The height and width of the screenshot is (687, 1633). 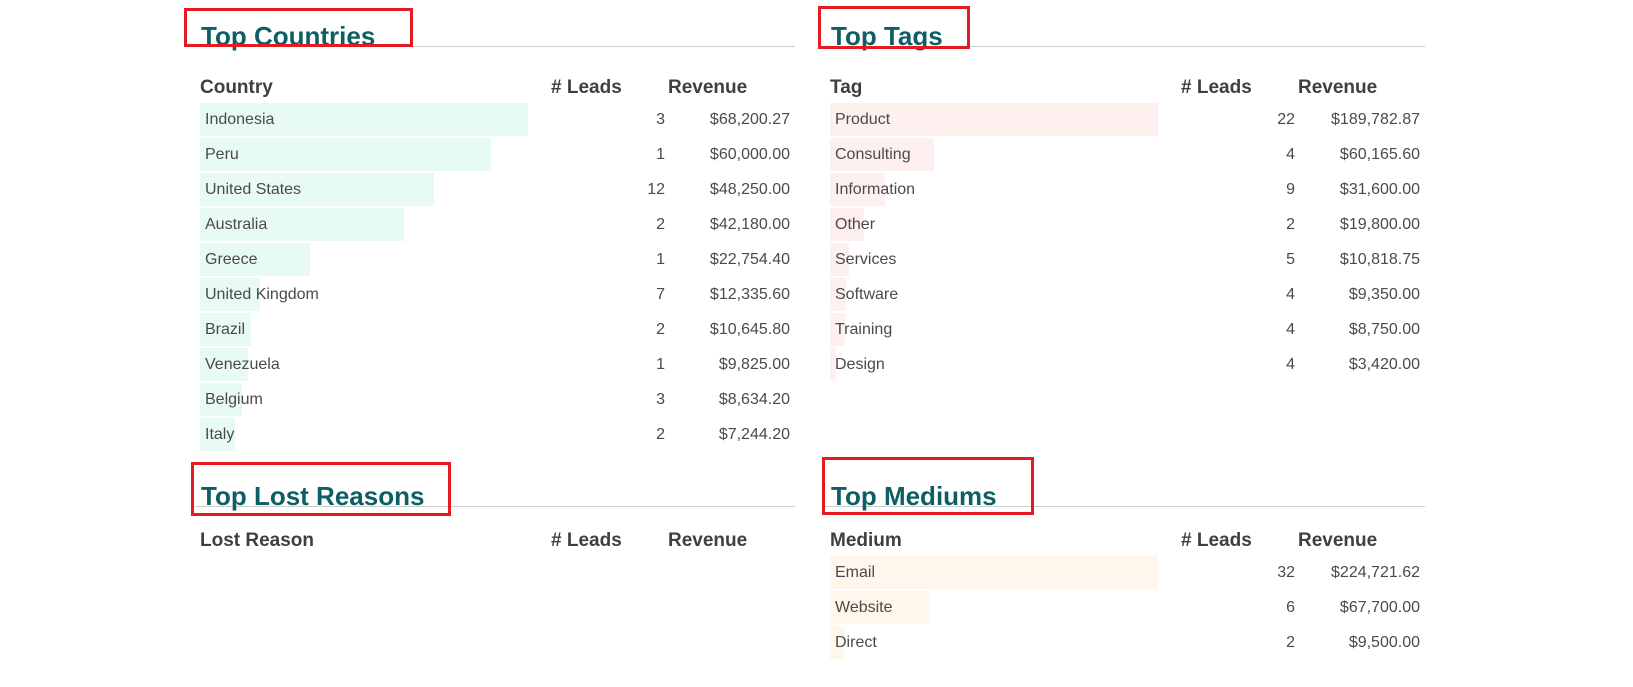 What do you see at coordinates (656, 189) in the screenshot?
I see `row-leads: 12` at bounding box center [656, 189].